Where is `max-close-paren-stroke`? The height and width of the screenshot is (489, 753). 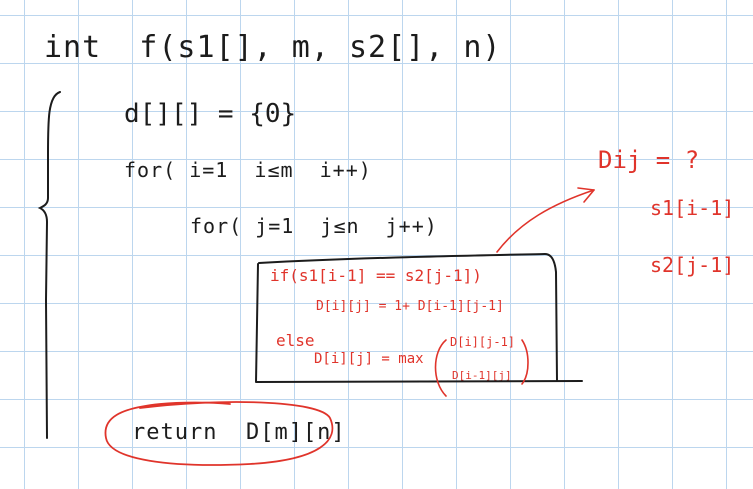
max-close-paren-stroke is located at coordinates (525, 362).